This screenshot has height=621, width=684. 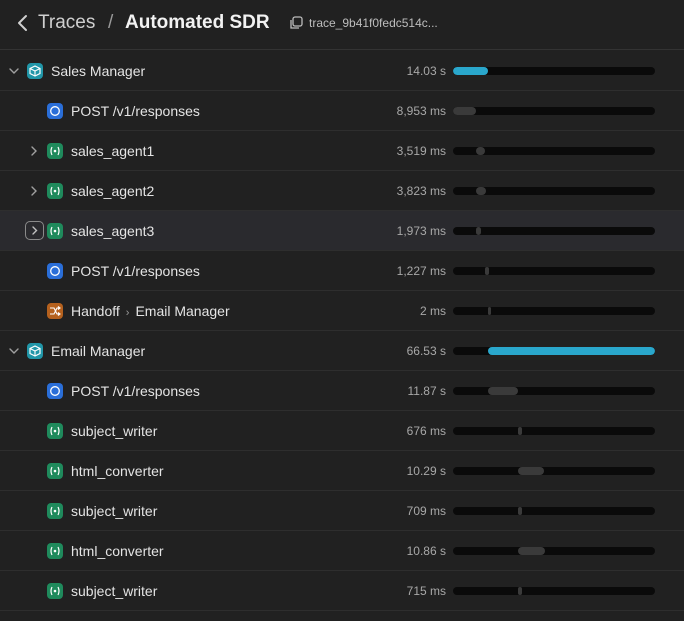 I want to click on breadcrumb-traces: Traces, so click(x=66, y=23).